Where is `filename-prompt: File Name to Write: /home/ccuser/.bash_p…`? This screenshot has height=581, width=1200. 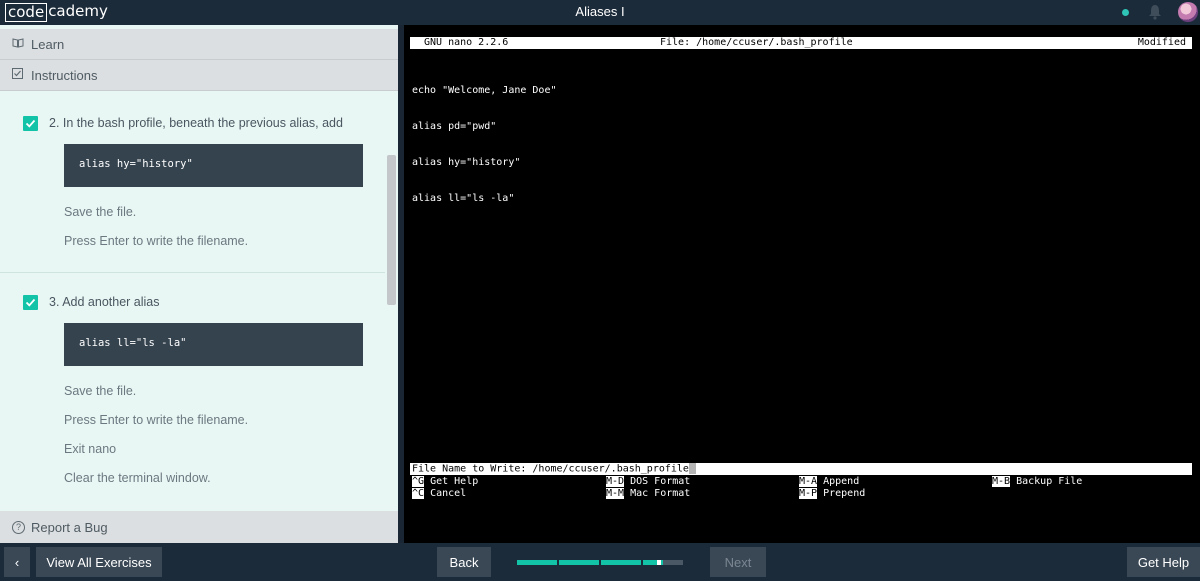 filename-prompt: File Name to Write: /home/ccuser/.bash_p… is located at coordinates (801, 469).